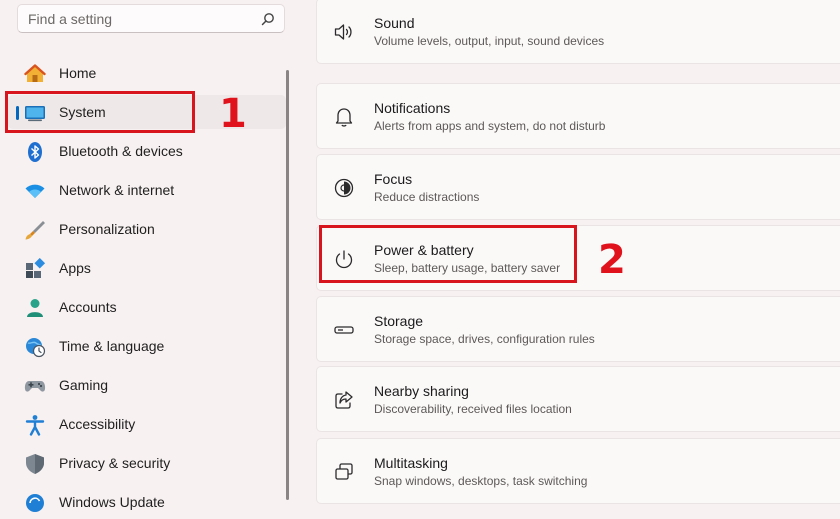 This screenshot has height=519, width=840. What do you see at coordinates (115, 463) in the screenshot?
I see `sidebar-item-label: Privacy & security` at bounding box center [115, 463].